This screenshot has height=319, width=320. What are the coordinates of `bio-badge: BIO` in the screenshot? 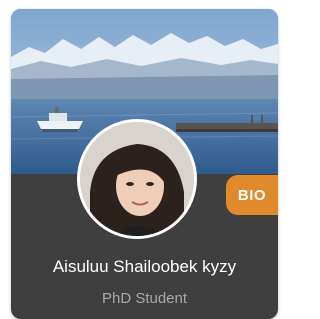 It's located at (252, 195).